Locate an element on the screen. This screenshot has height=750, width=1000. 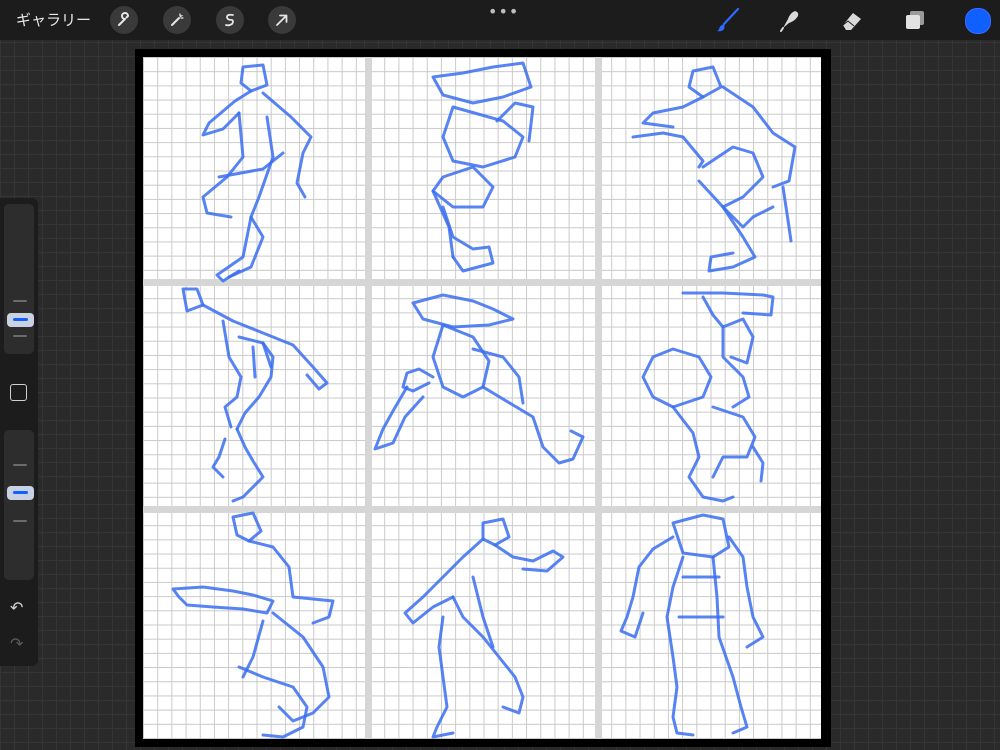
smudge-tool-button is located at coordinates (790, 20).